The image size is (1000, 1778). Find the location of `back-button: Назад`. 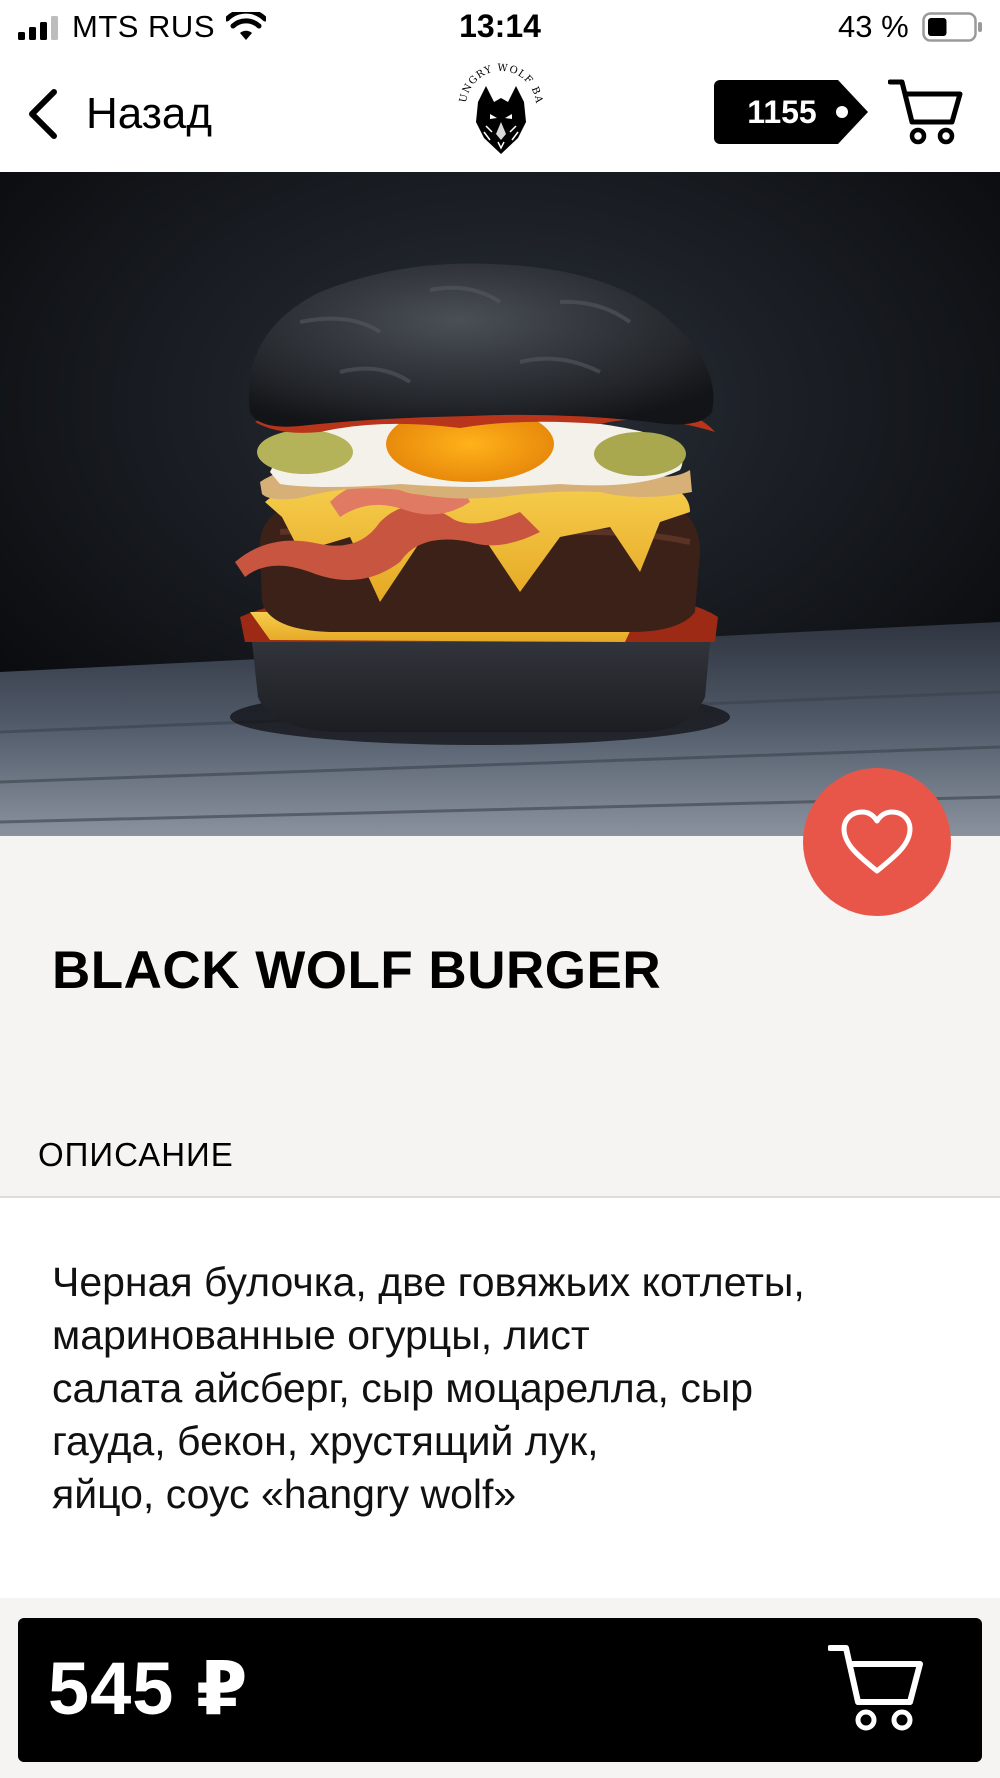

back-button: Назад is located at coordinates (117, 114).